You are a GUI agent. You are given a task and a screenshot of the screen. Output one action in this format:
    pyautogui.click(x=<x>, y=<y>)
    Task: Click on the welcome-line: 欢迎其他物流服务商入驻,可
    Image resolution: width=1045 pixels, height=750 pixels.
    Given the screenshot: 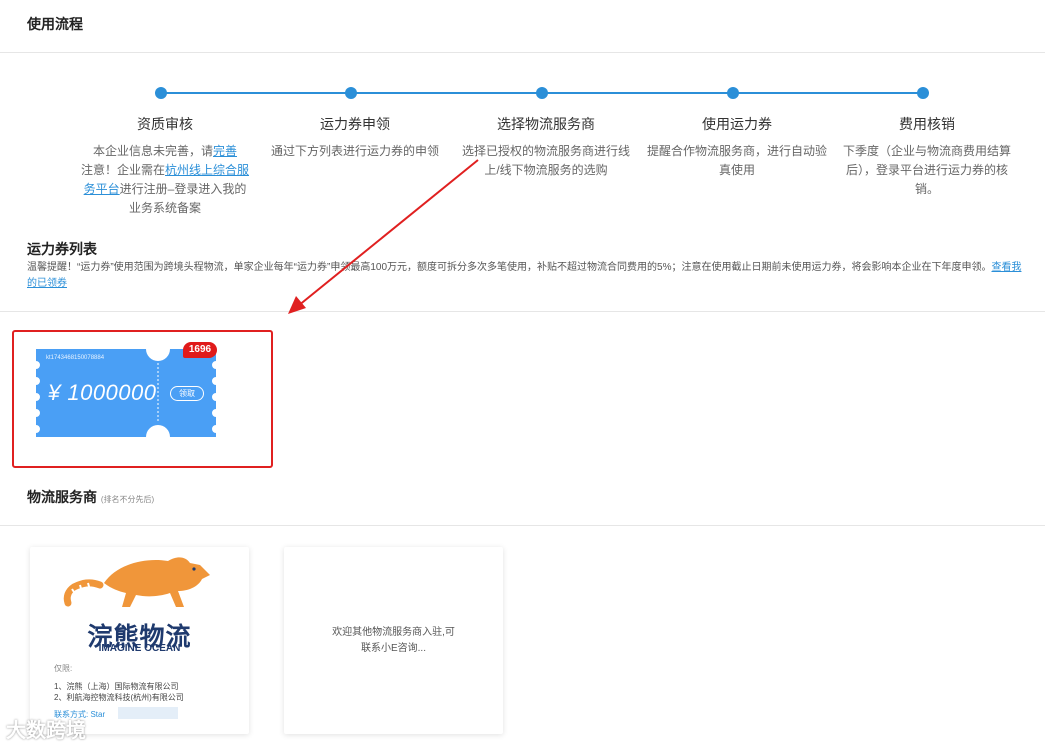 What is the action you would take?
    pyautogui.click(x=393, y=632)
    